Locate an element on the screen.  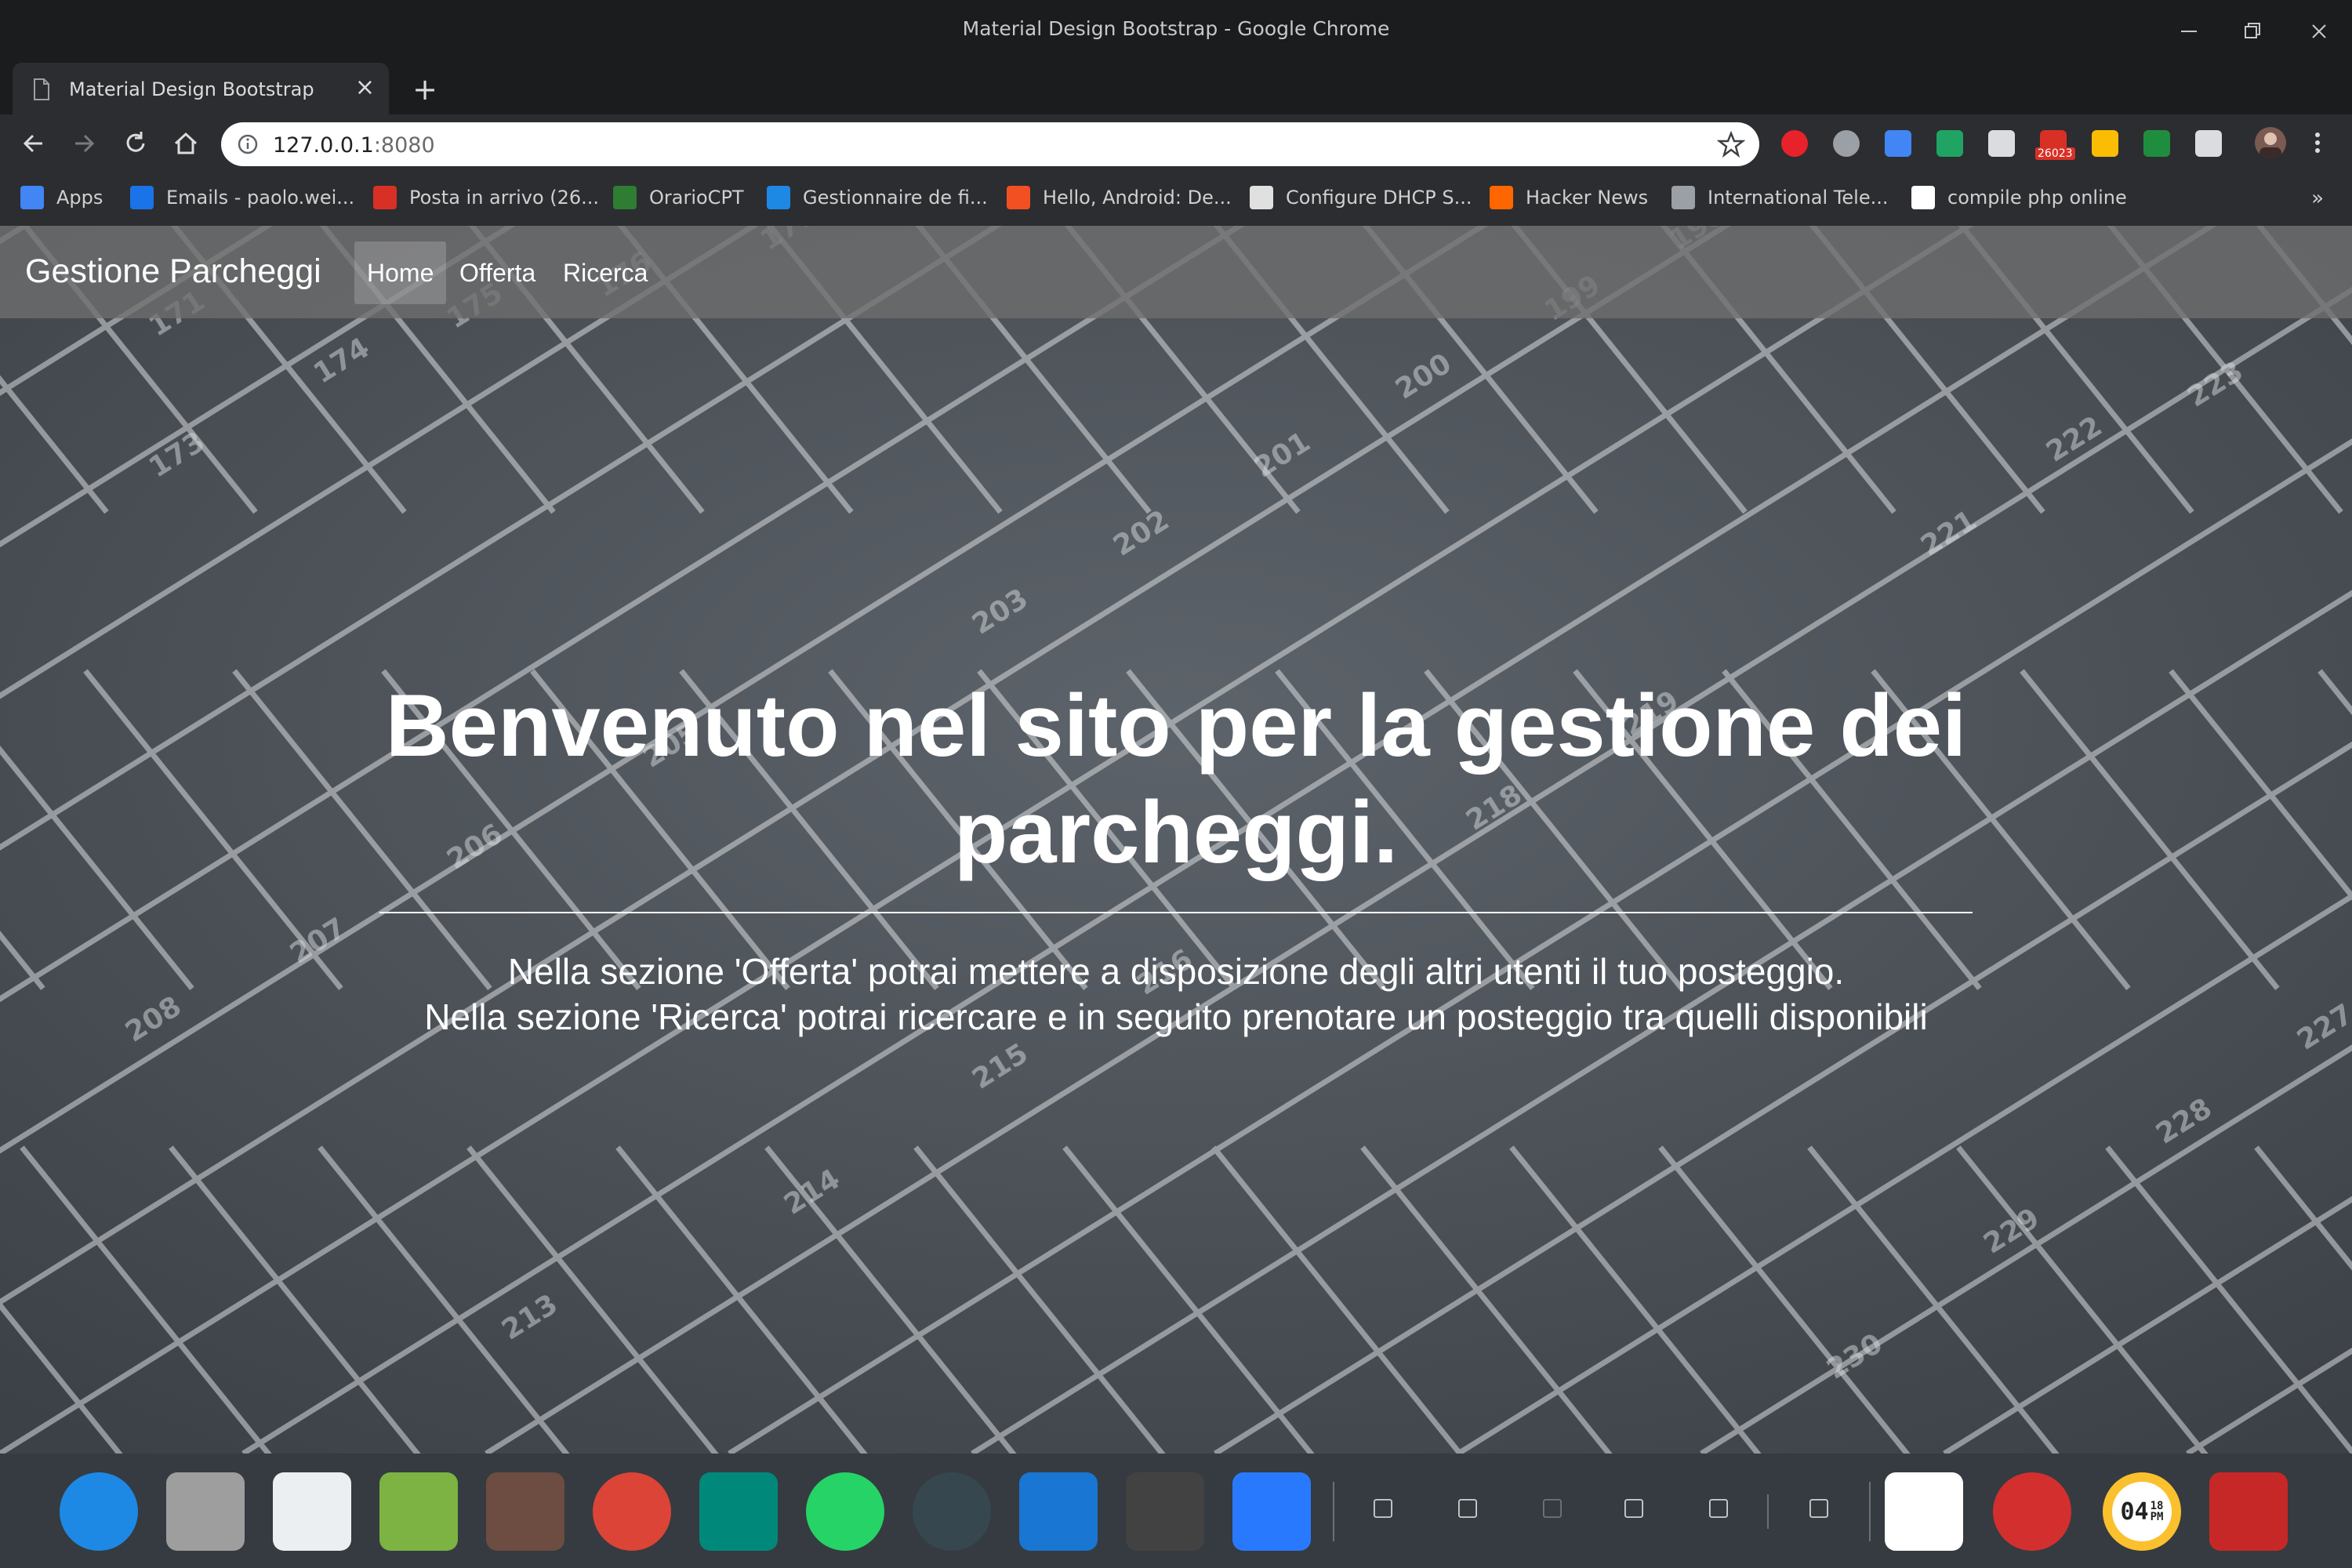
battery-icon is located at coordinates (1719, 1508).